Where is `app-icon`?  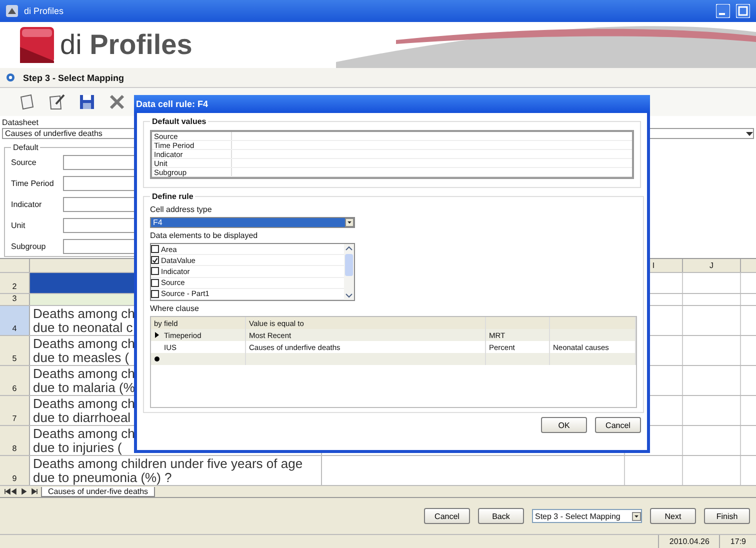 app-icon is located at coordinates (12, 11).